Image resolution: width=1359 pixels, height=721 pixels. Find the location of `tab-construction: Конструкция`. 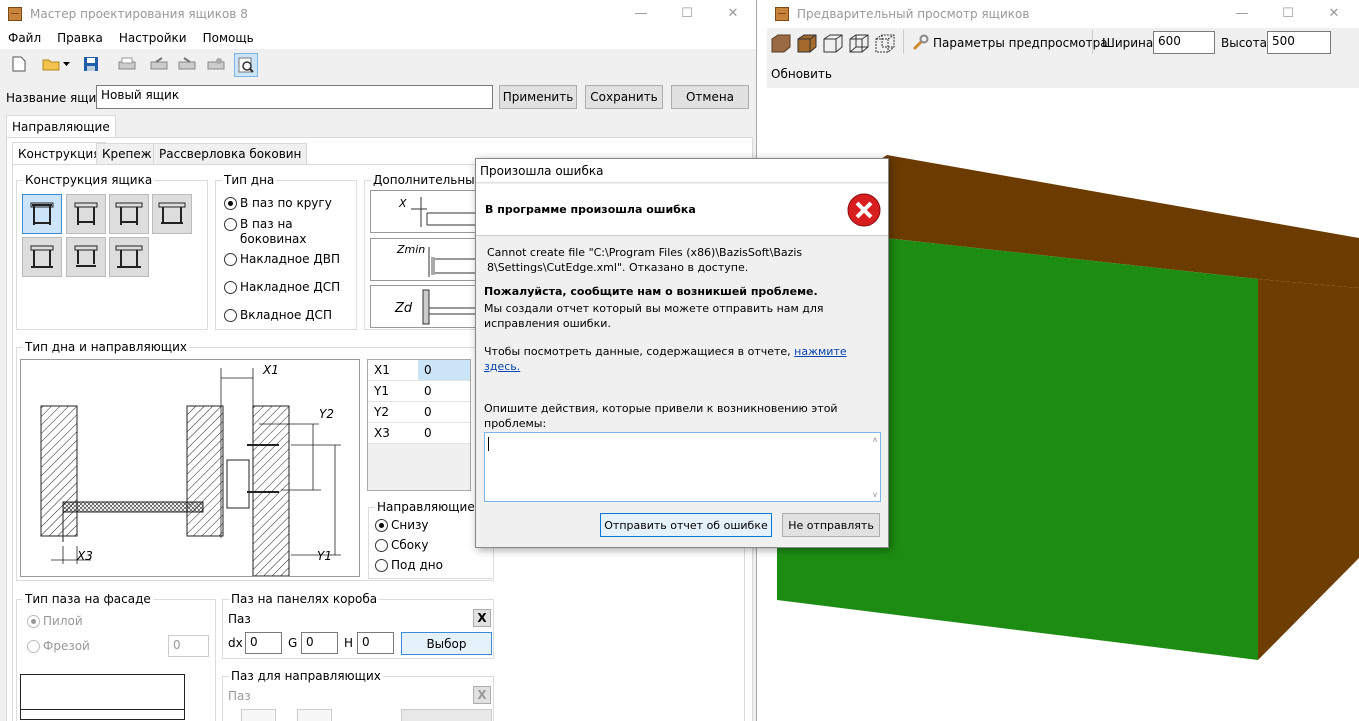

tab-construction: Конструкция is located at coordinates (59, 153).